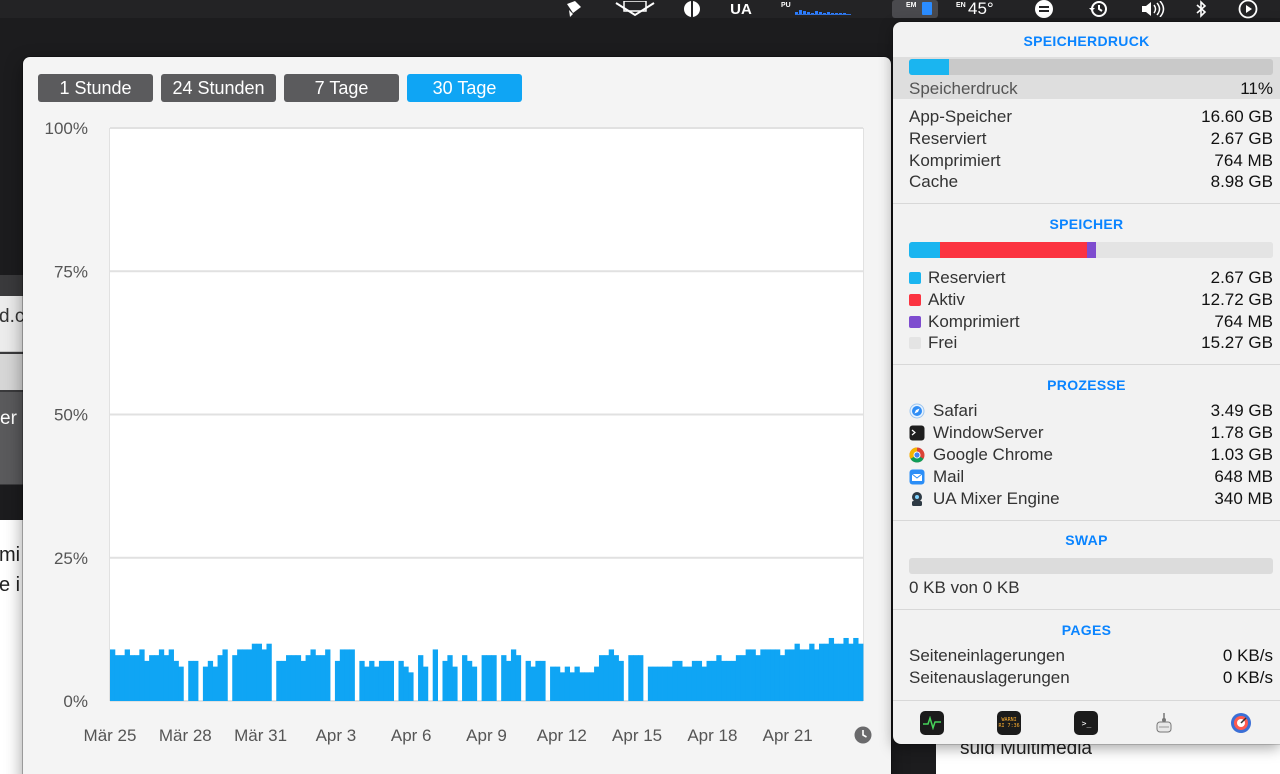 The width and height of the screenshot is (1280, 774). Describe the element at coordinates (1009, 726) in the screenshot. I see `console-icon-subtext: RI 7:36` at that location.